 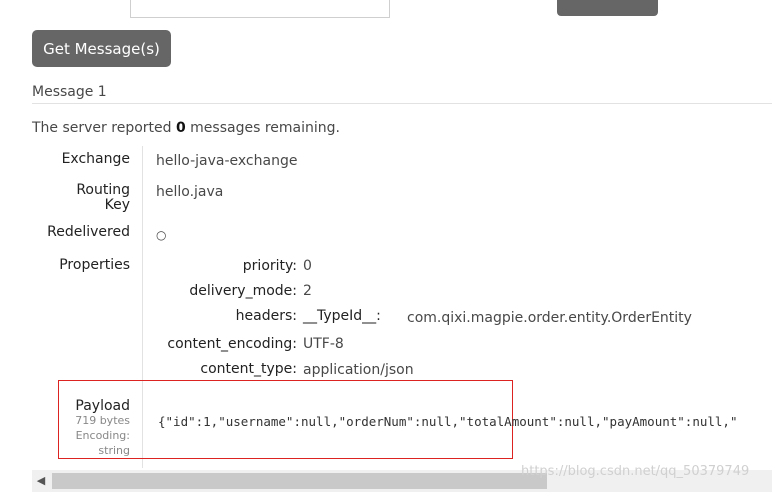 What do you see at coordinates (307, 266) in the screenshot?
I see `priority-value: 0` at bounding box center [307, 266].